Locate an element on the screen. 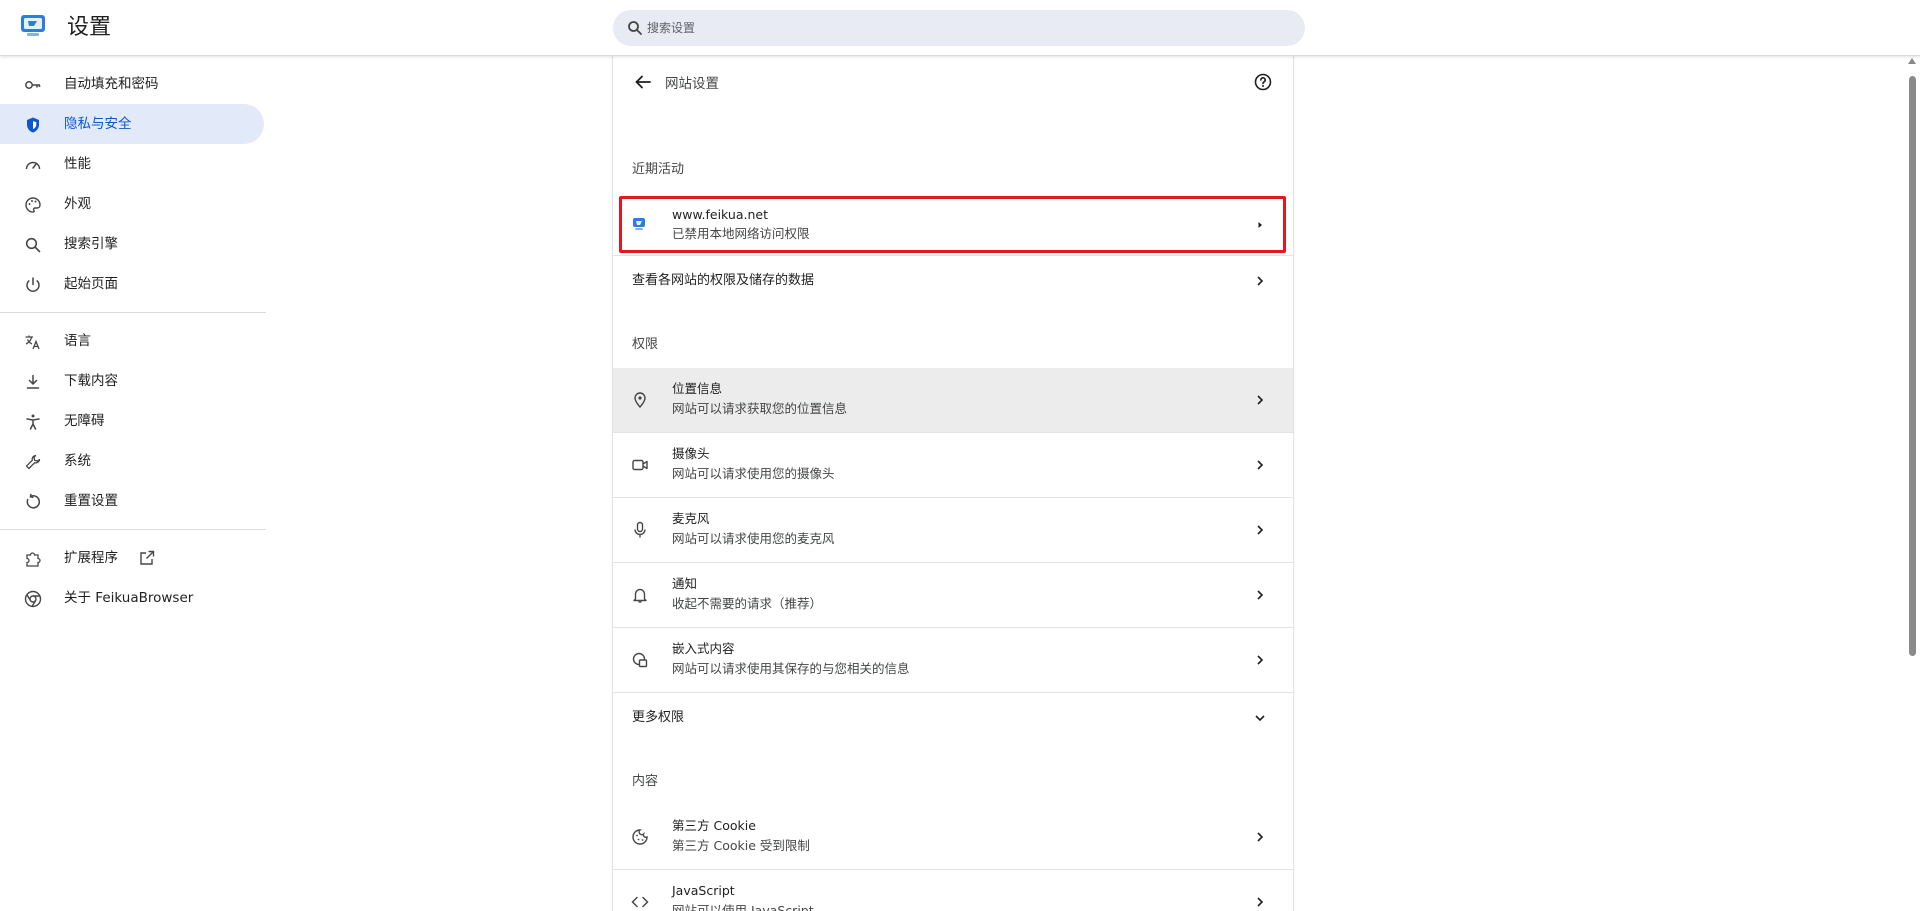 The width and height of the screenshot is (1920, 911). reset-icon is located at coordinates (33, 501).